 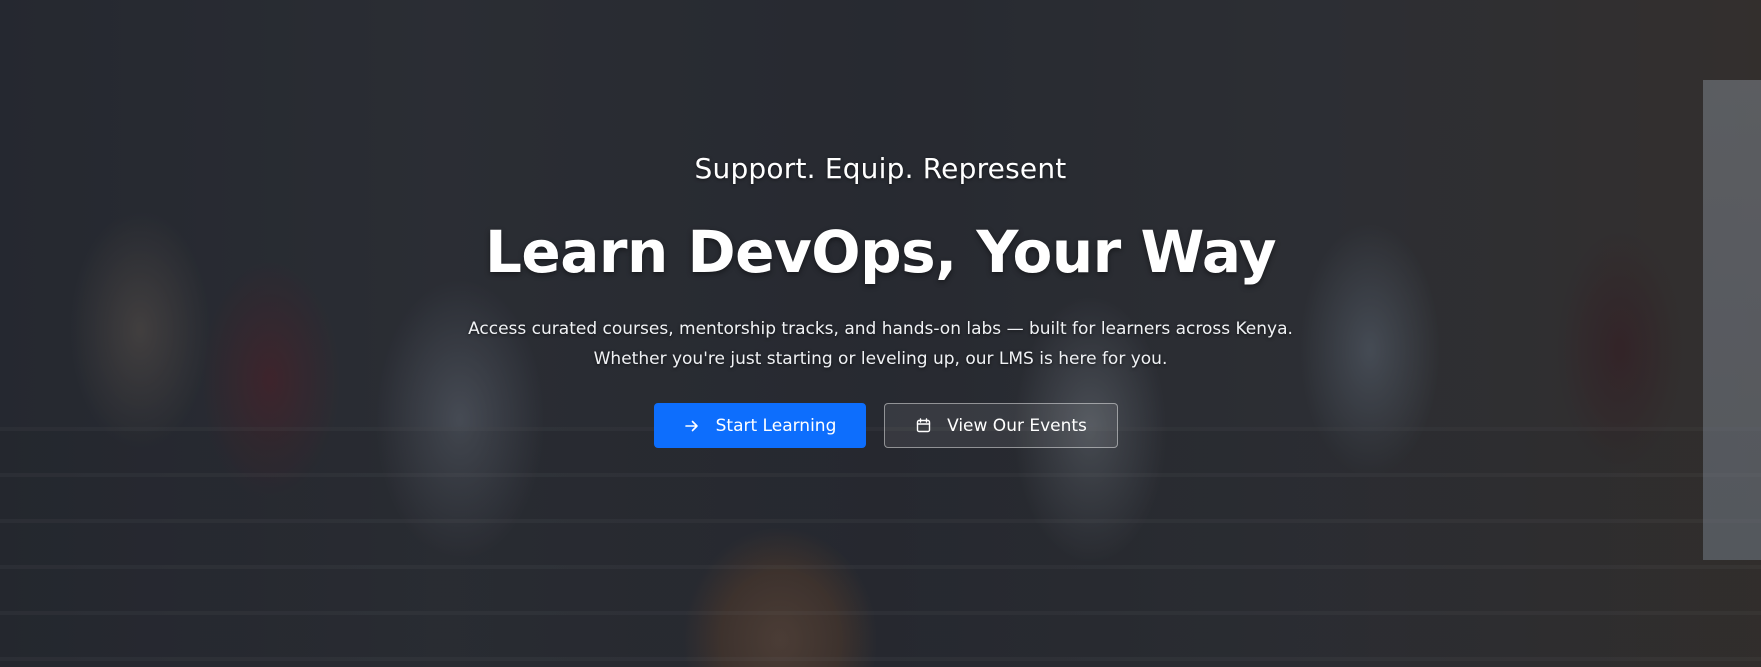 What do you see at coordinates (923, 426) in the screenshot?
I see `calendar-icon` at bounding box center [923, 426].